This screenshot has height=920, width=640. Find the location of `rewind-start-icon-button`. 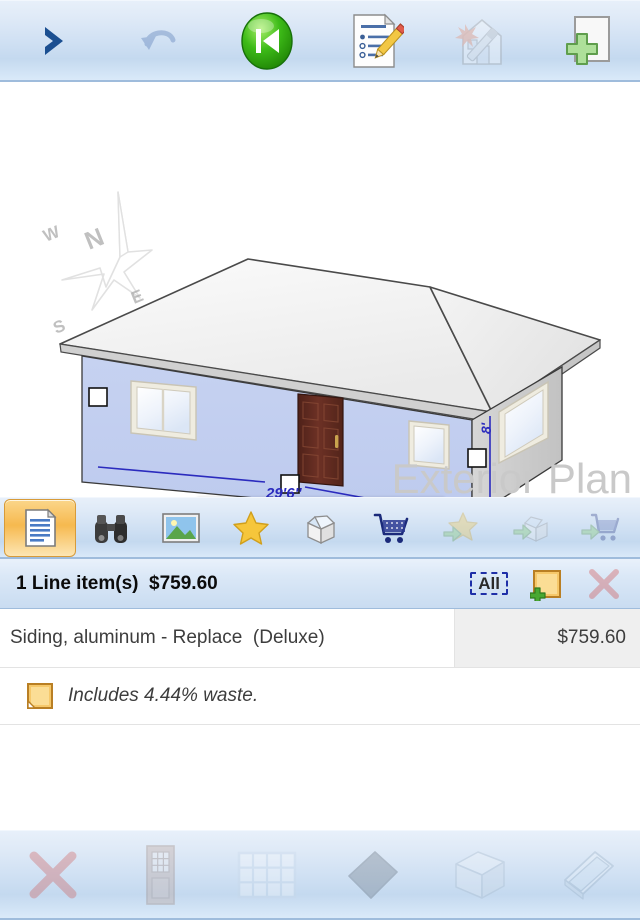

rewind-start-icon-button is located at coordinates (266, 41).